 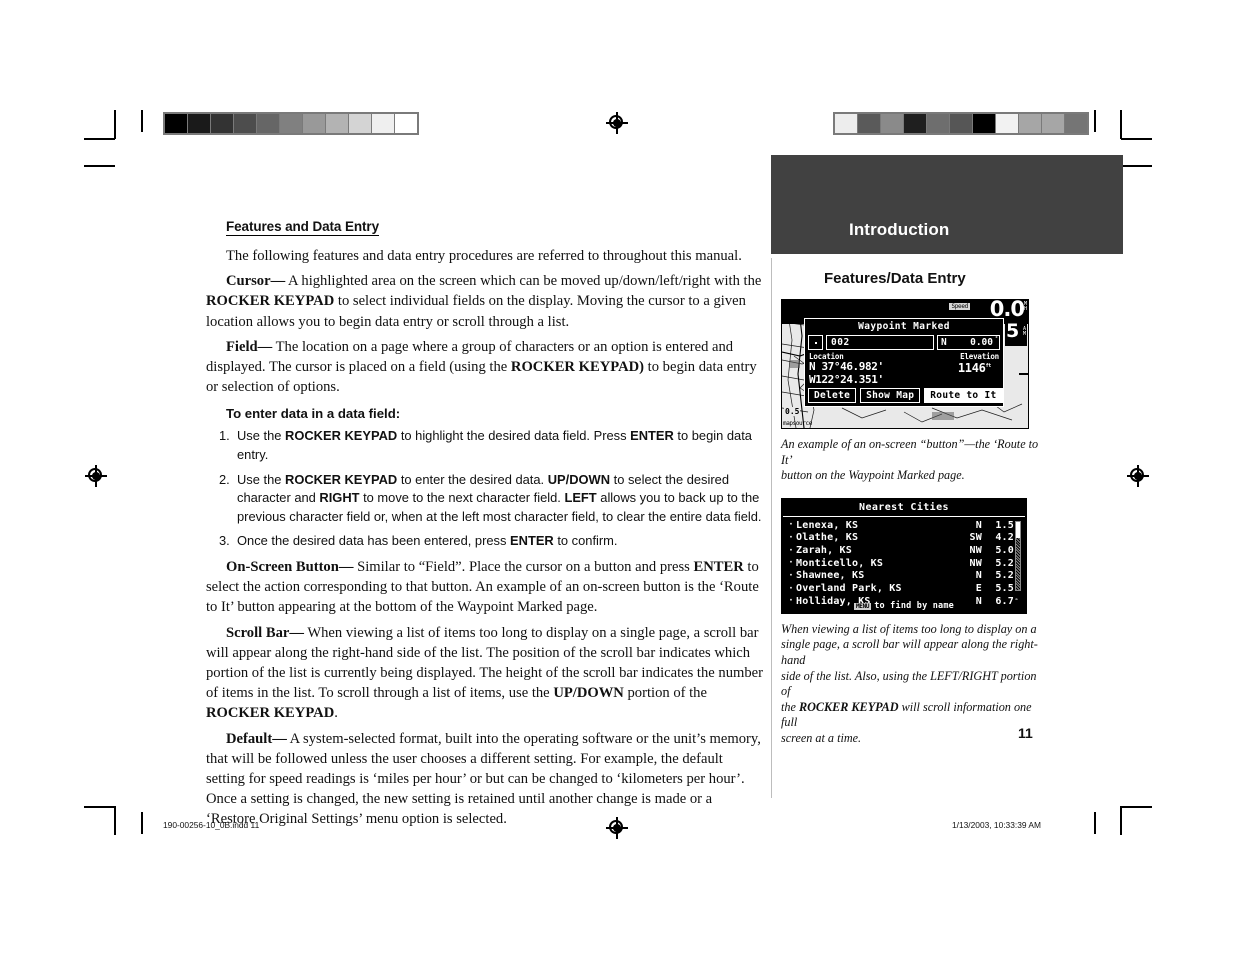 I want to click on waypoint-symbol-field, so click(x=815, y=342).